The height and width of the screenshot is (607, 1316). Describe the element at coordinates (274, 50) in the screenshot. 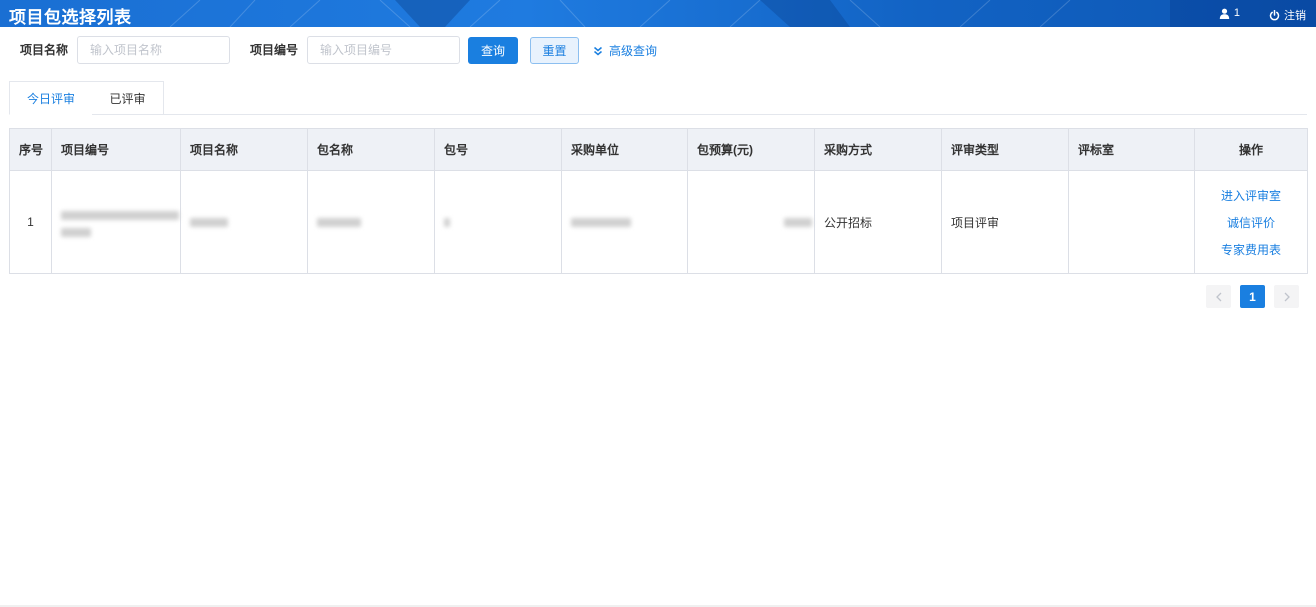

I see `project-code-label: 项目编号` at that location.